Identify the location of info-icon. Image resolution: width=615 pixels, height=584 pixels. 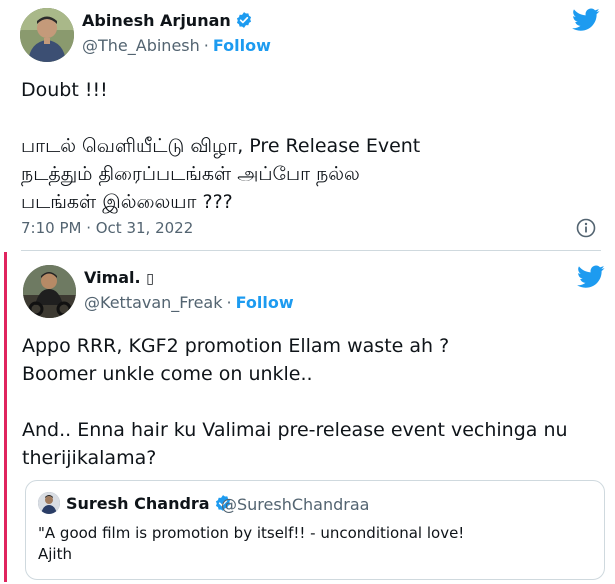
(586, 228).